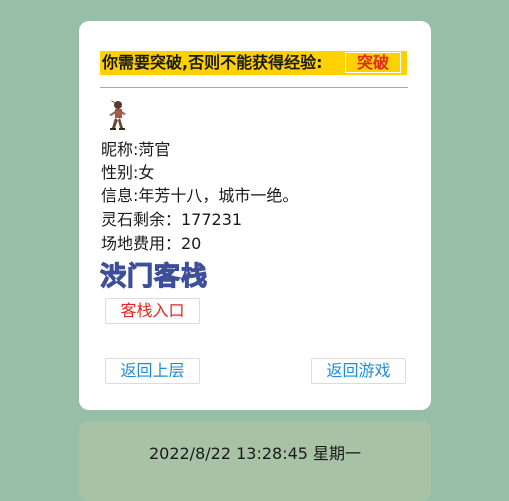 The image size is (509, 501). I want to click on back-up-level-button: 返回上层, so click(152, 371).